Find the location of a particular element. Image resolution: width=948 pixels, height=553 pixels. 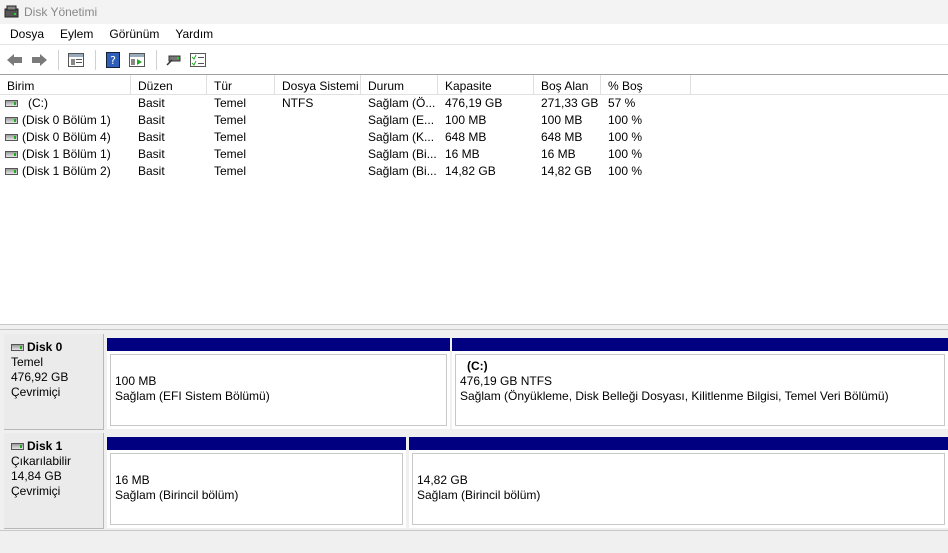

disk-management-icon is located at coordinates (12, 12).